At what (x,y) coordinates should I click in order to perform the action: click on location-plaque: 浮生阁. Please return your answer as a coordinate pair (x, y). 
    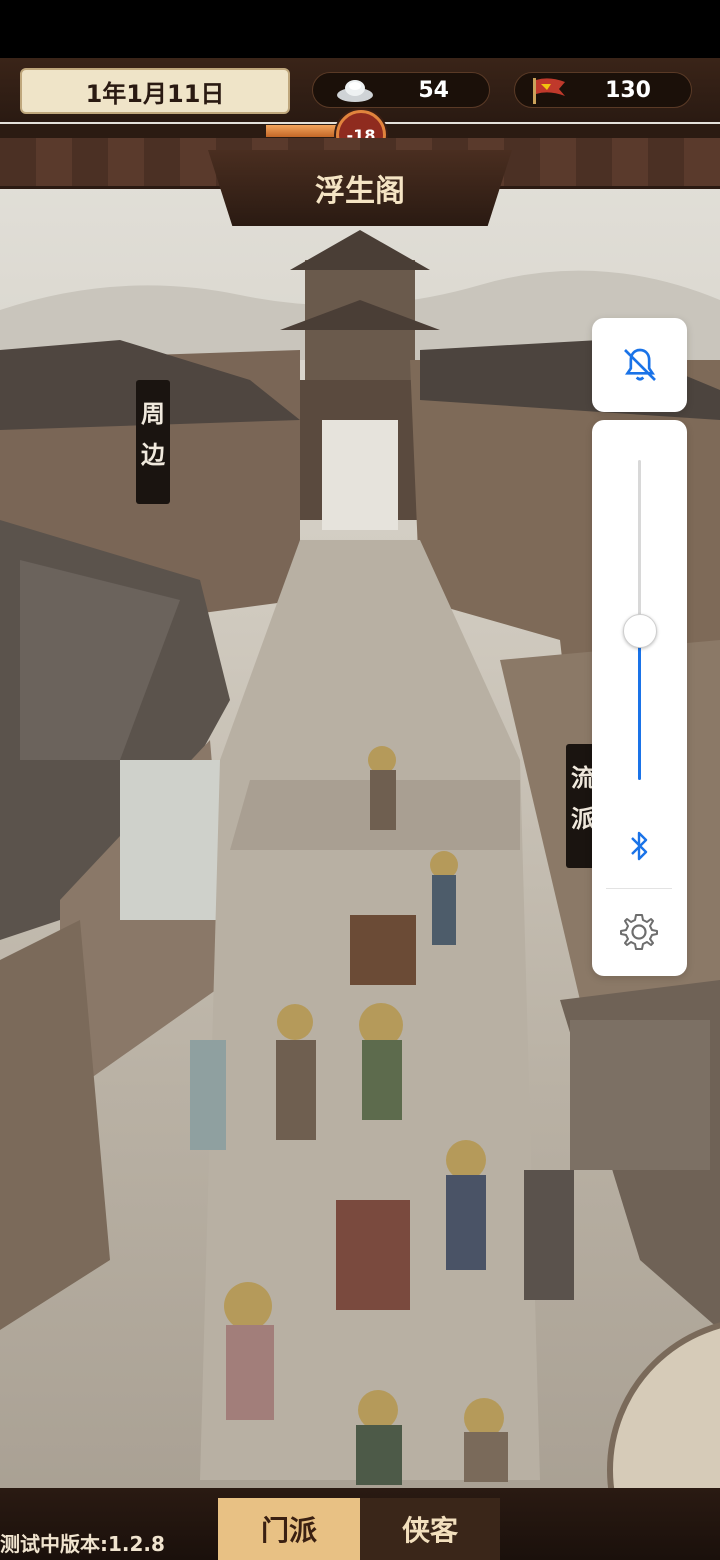
    Looking at the image, I should click on (360, 188).